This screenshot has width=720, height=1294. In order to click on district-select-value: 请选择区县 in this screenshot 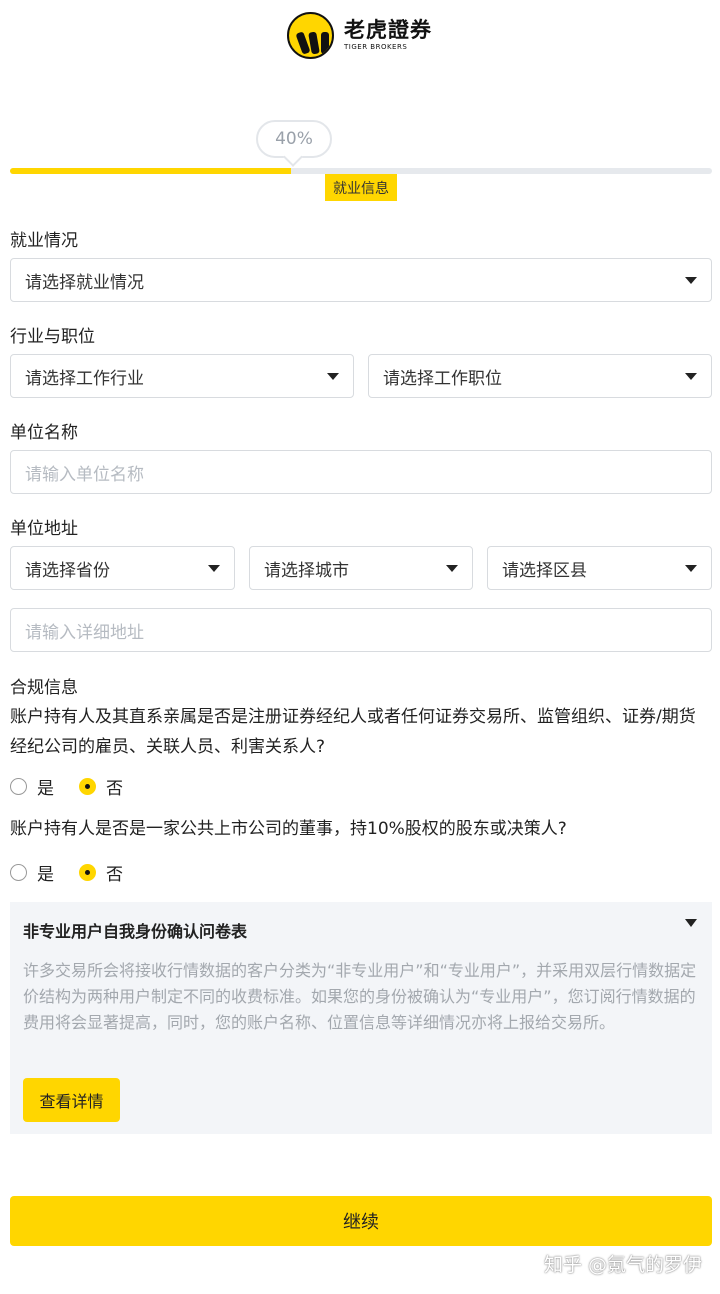, I will do `click(544, 570)`.